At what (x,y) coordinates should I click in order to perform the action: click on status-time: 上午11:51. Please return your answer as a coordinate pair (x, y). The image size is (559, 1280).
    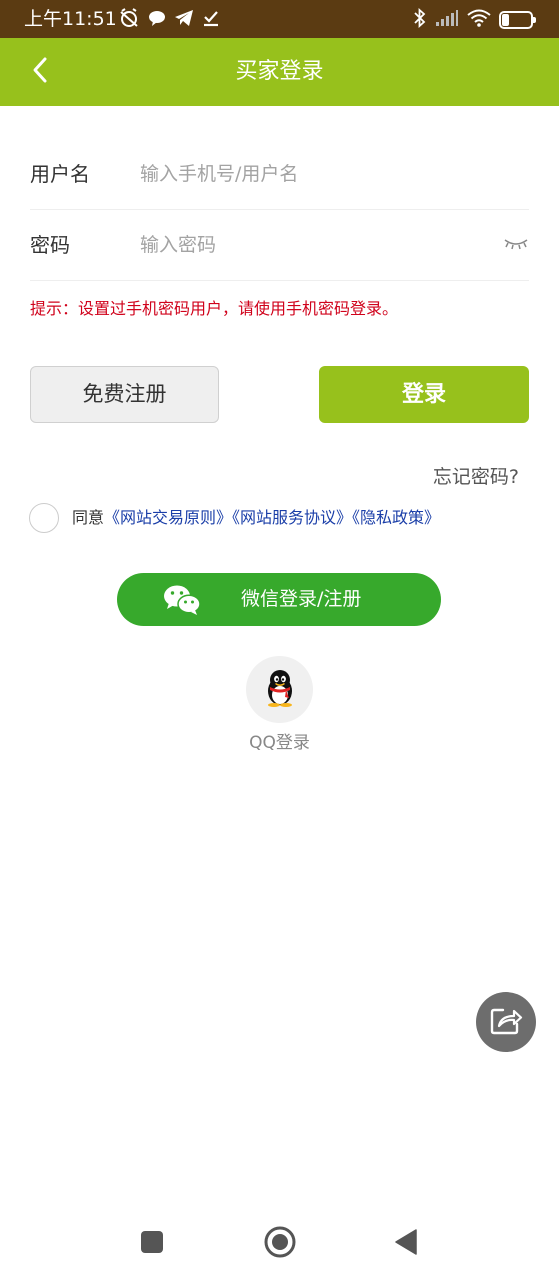
    Looking at the image, I should click on (70, 19).